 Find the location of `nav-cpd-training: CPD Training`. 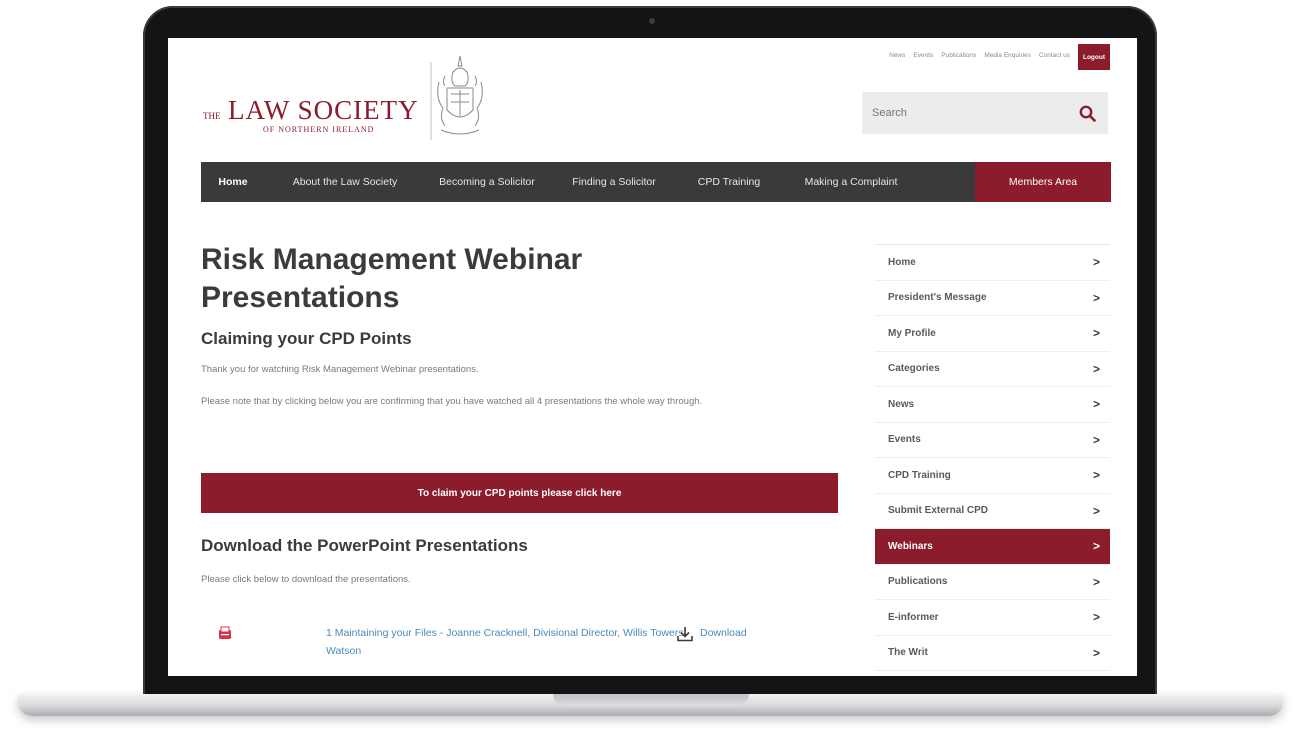

nav-cpd-training: CPD Training is located at coordinates (729, 182).